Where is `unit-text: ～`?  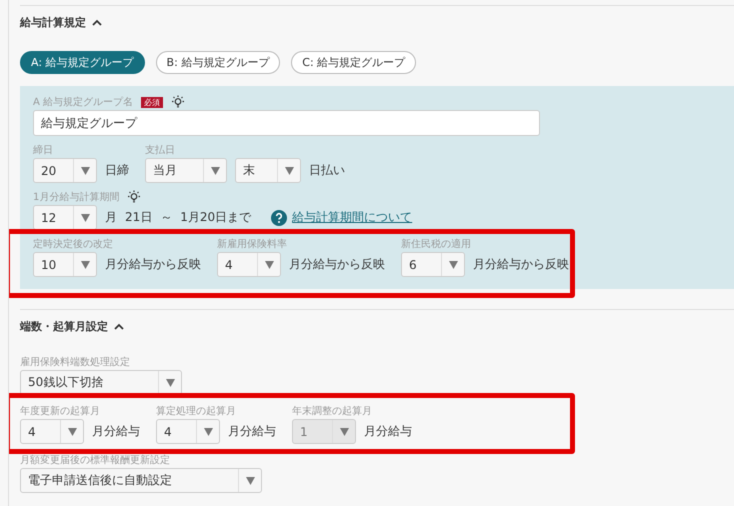
unit-text: ～ is located at coordinates (166, 217).